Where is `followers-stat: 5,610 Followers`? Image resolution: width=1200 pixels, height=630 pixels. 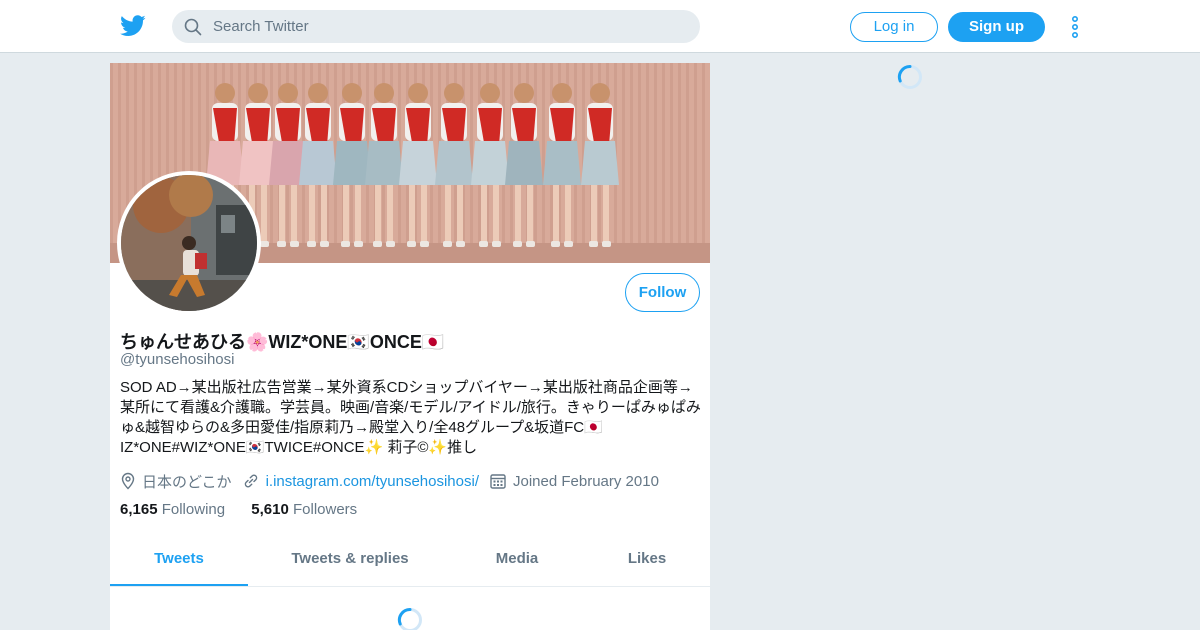 followers-stat: 5,610 Followers is located at coordinates (304, 509).